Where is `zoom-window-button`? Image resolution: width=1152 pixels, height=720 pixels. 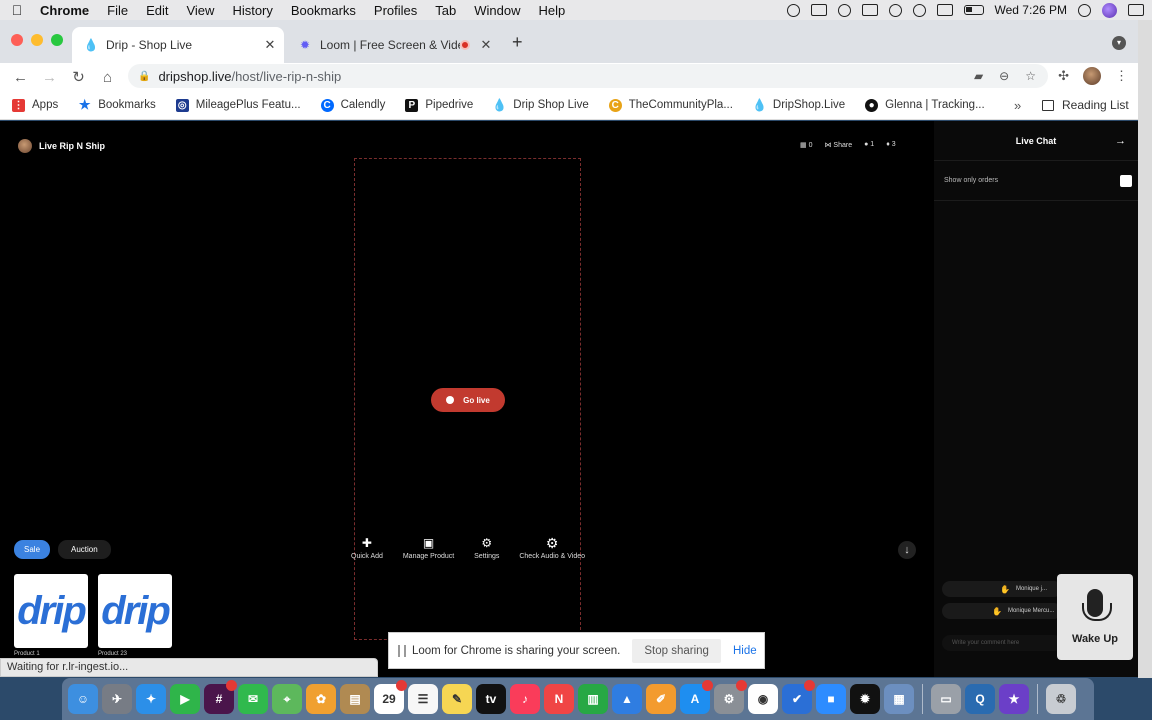
zoom-window-button is located at coordinates (57, 40).